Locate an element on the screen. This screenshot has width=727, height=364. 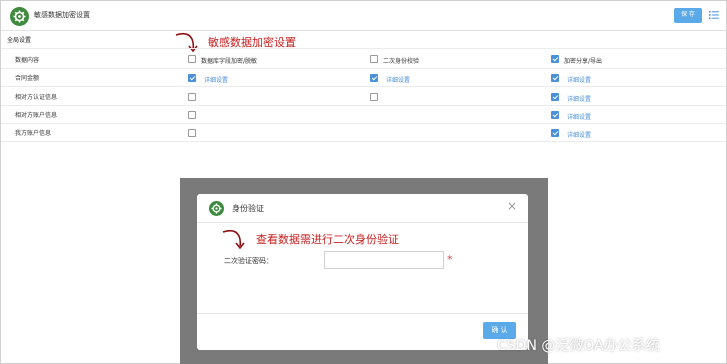
column-checkbox-db-encrypt is located at coordinates (192, 59).